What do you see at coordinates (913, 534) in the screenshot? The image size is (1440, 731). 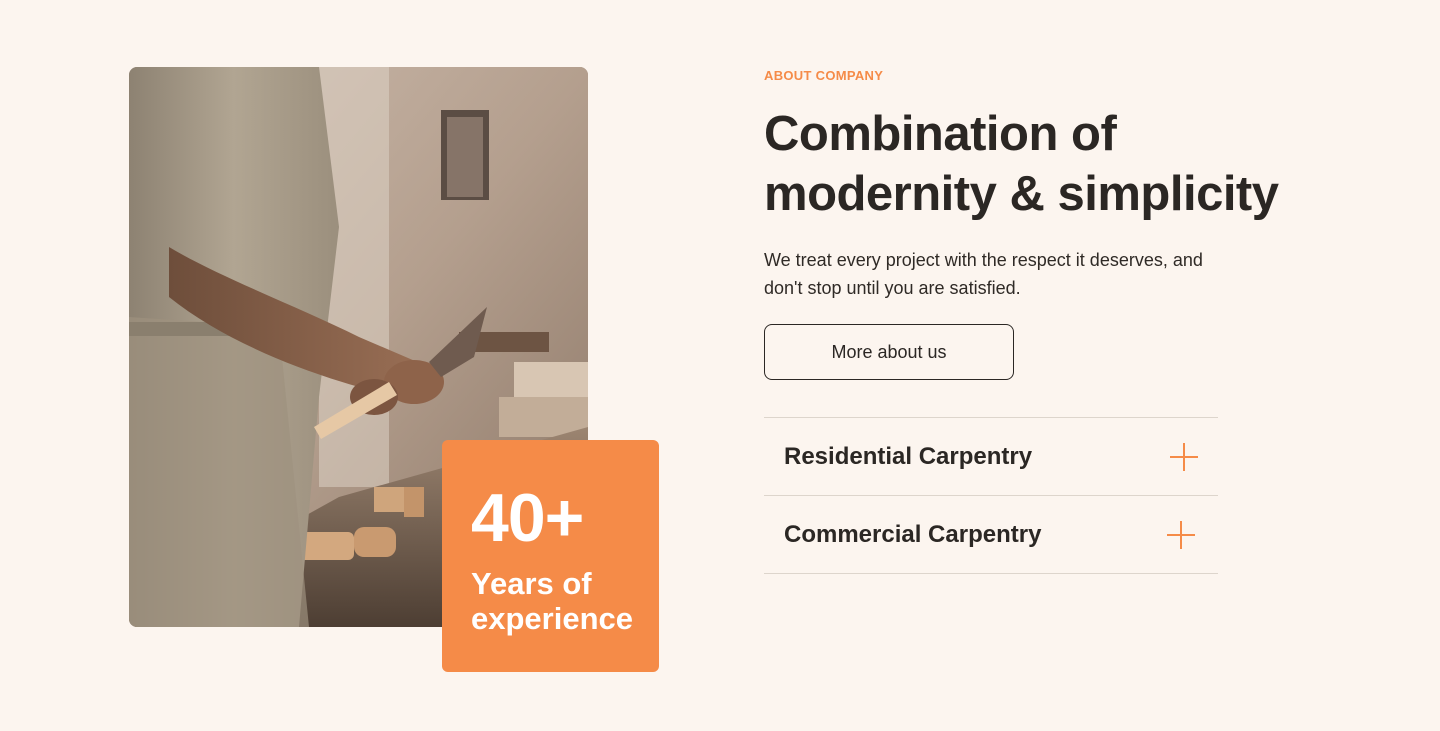 I see `accordion-item-title: Commercial Carpentry` at bounding box center [913, 534].